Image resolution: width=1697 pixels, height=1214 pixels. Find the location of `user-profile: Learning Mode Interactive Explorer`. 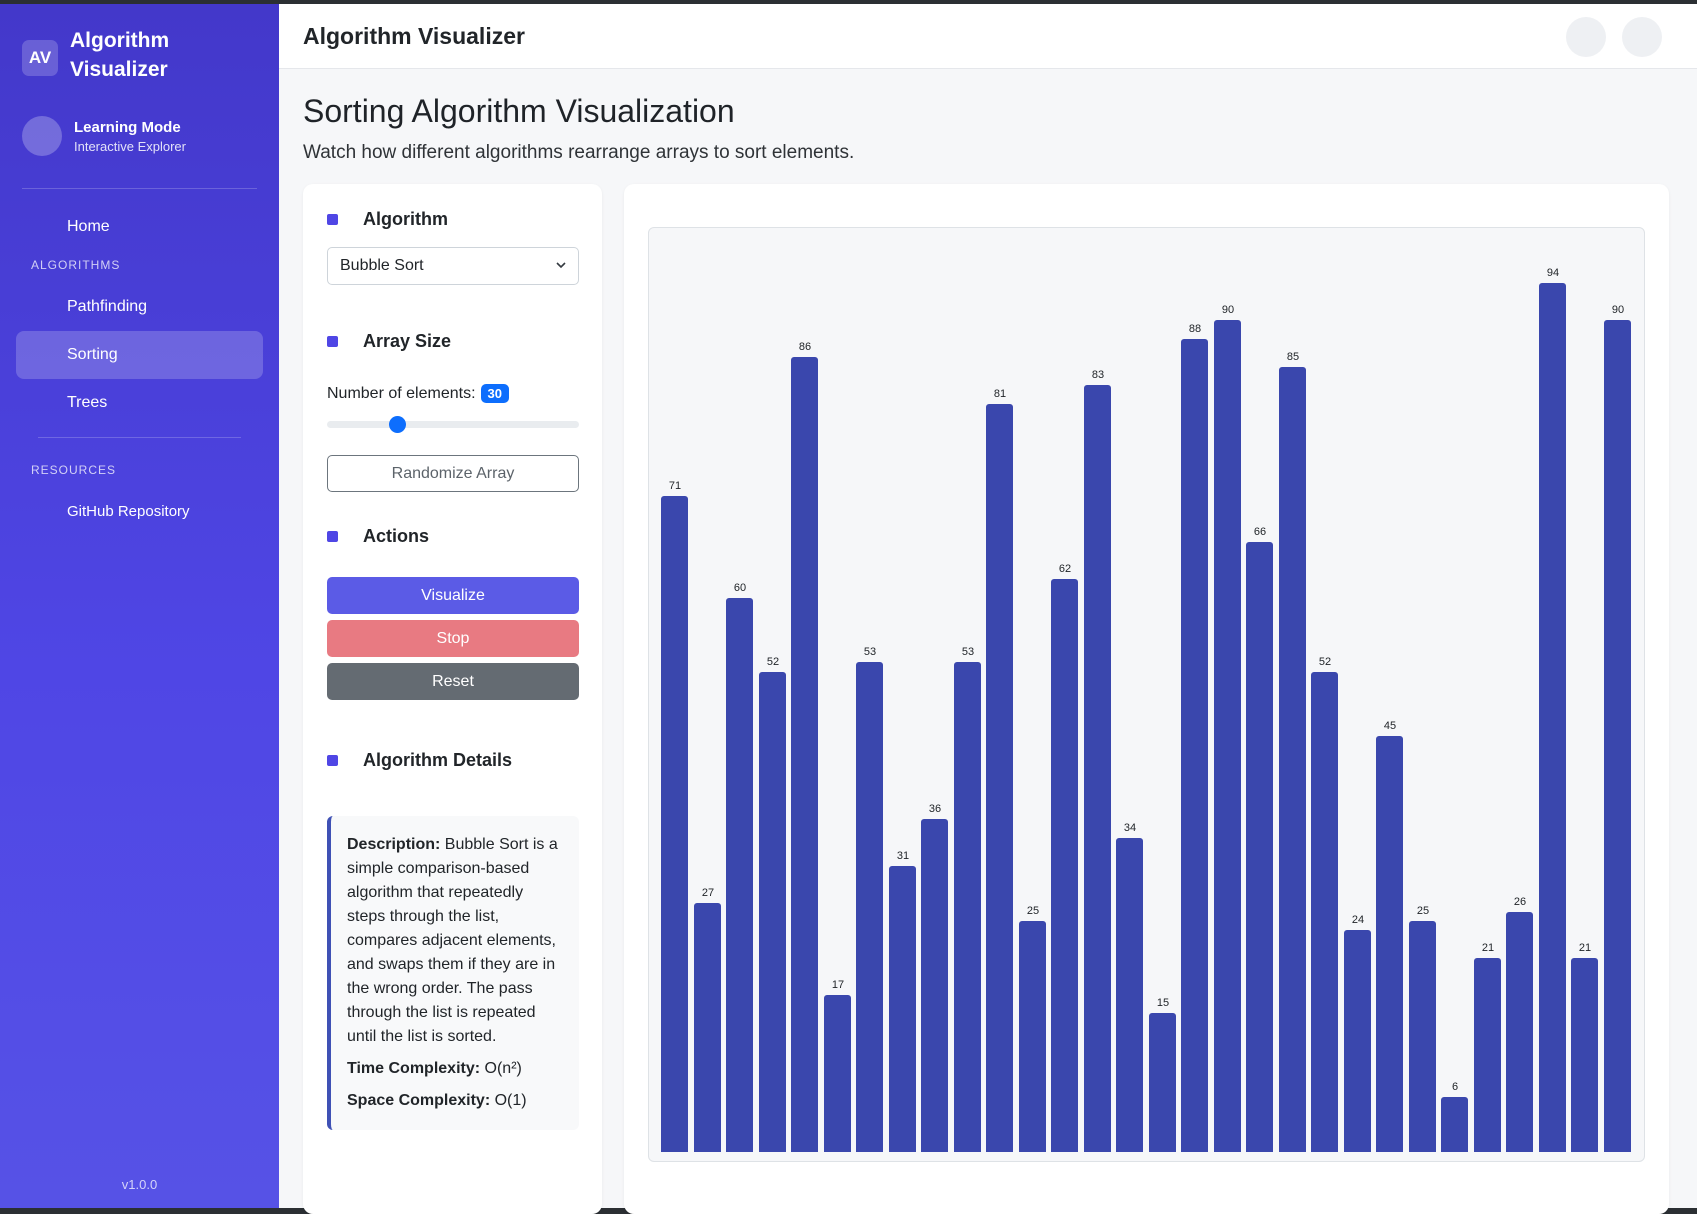

user-profile: Learning Mode Interactive Explorer is located at coordinates (139, 136).